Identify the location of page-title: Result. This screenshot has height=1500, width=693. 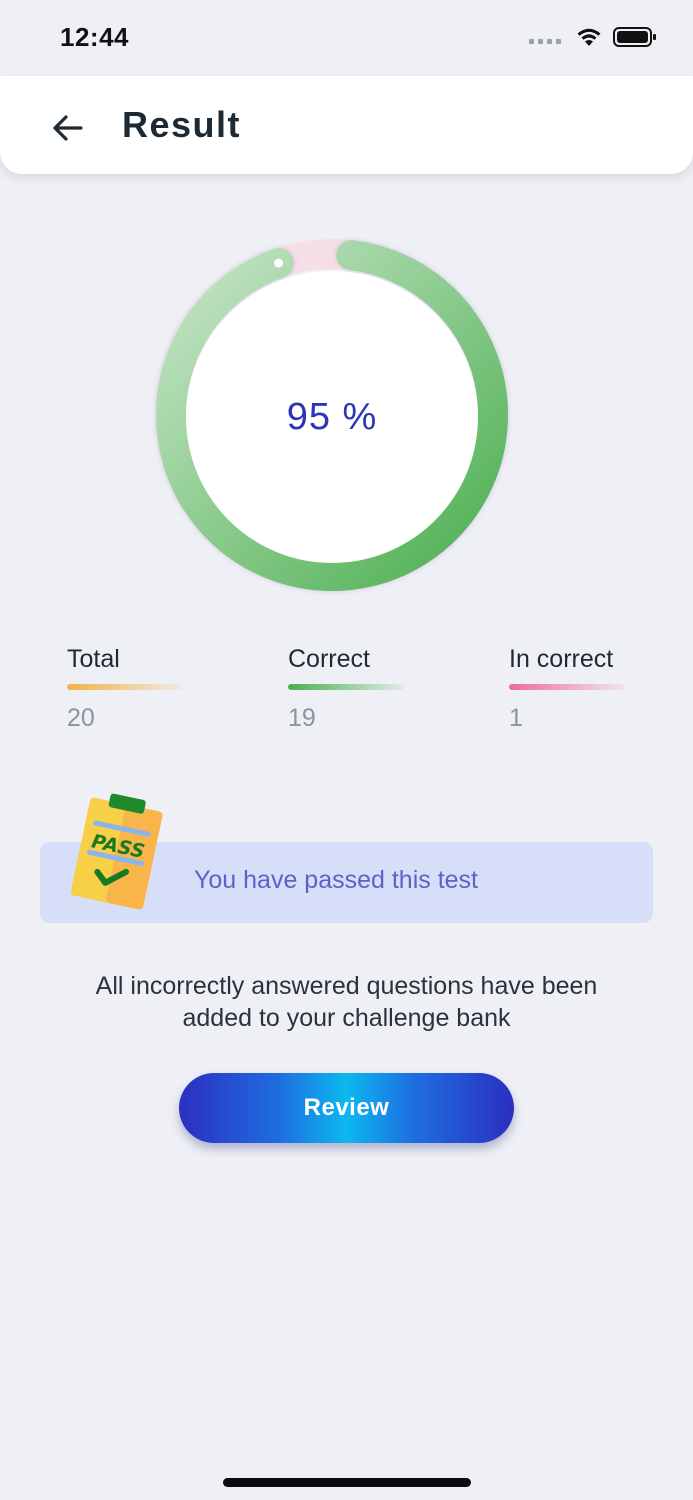
(182, 124).